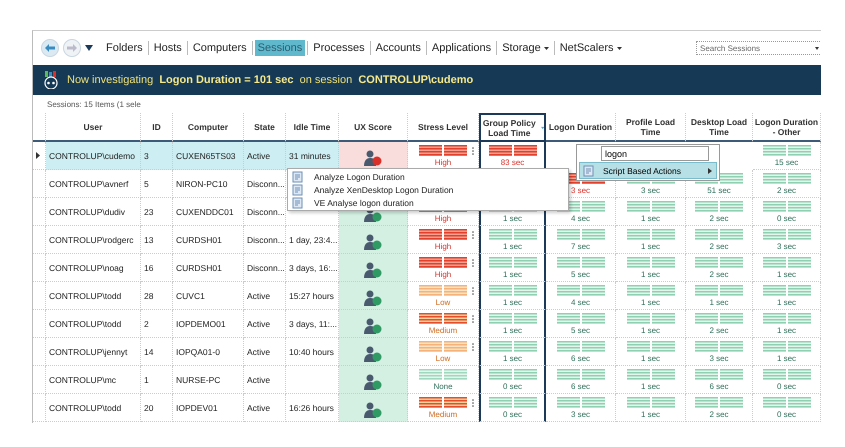 This screenshot has width=845, height=447. Describe the element at coordinates (208, 240) in the screenshot. I see `computer-cell: CURDSH01` at that location.